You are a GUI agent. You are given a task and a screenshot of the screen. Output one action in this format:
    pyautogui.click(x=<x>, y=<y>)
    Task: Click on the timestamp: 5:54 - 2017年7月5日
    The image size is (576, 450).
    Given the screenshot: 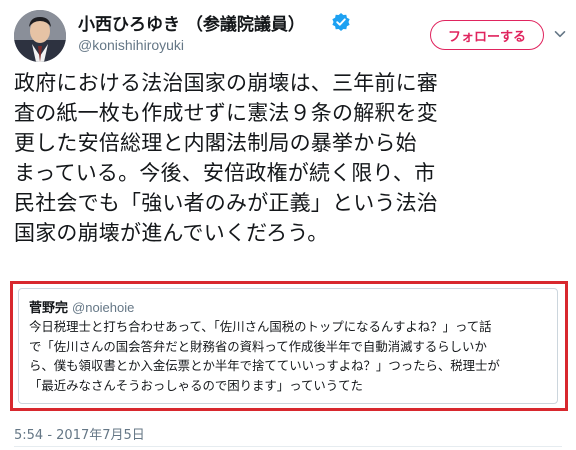 What is the action you would take?
    pyautogui.click(x=79, y=433)
    